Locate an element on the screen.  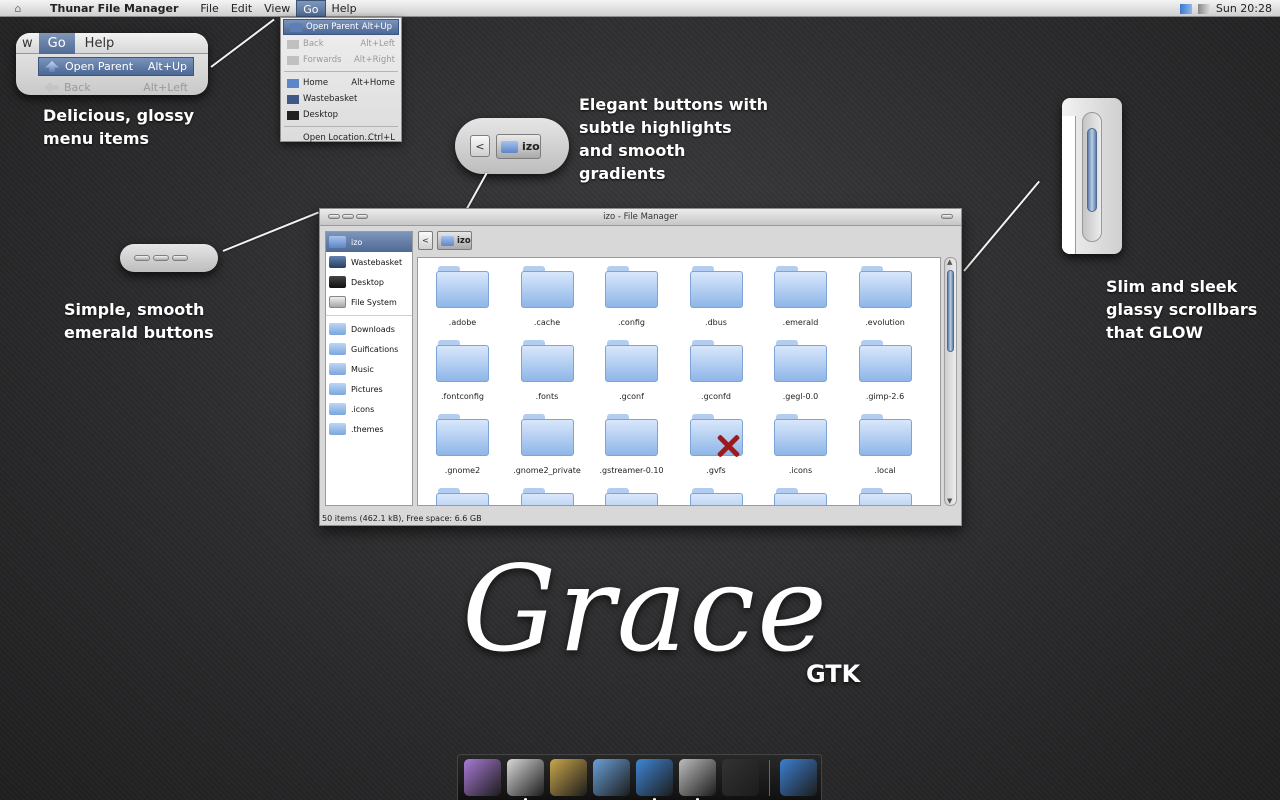
file-item: .cache is located at coordinates (547, 293).